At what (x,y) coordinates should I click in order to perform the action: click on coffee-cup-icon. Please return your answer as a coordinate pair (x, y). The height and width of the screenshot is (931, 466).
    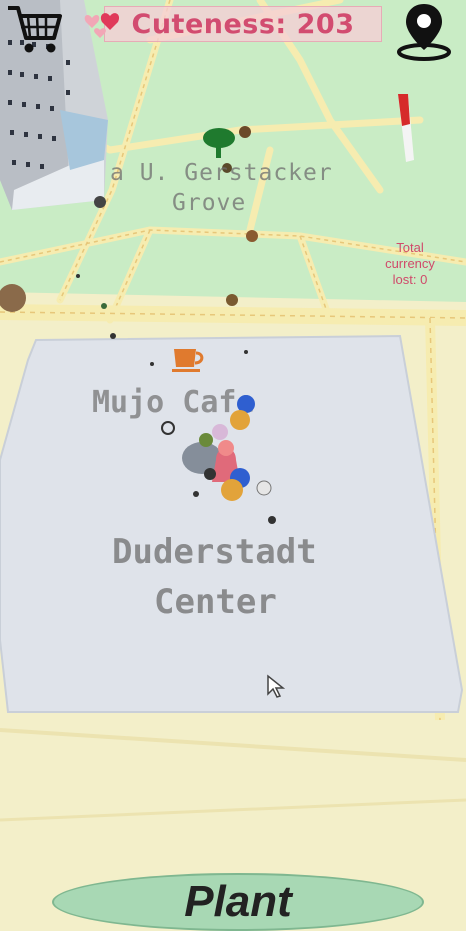
    Looking at the image, I should click on (188, 360).